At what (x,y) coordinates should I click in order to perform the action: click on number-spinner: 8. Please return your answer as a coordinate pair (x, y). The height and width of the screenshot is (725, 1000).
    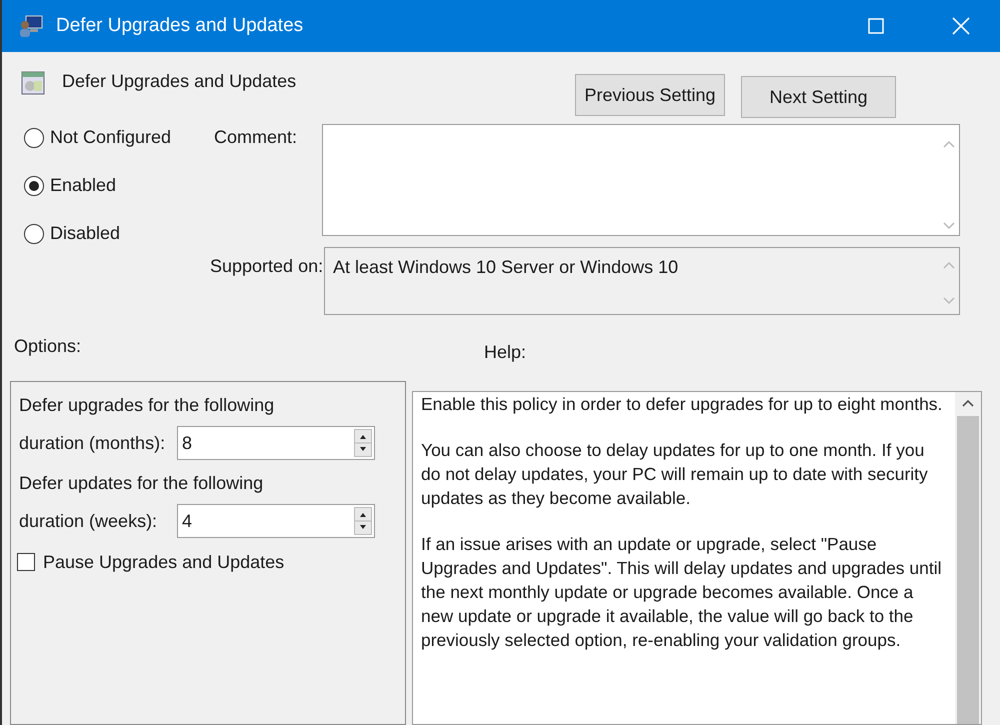
    Looking at the image, I should click on (276, 443).